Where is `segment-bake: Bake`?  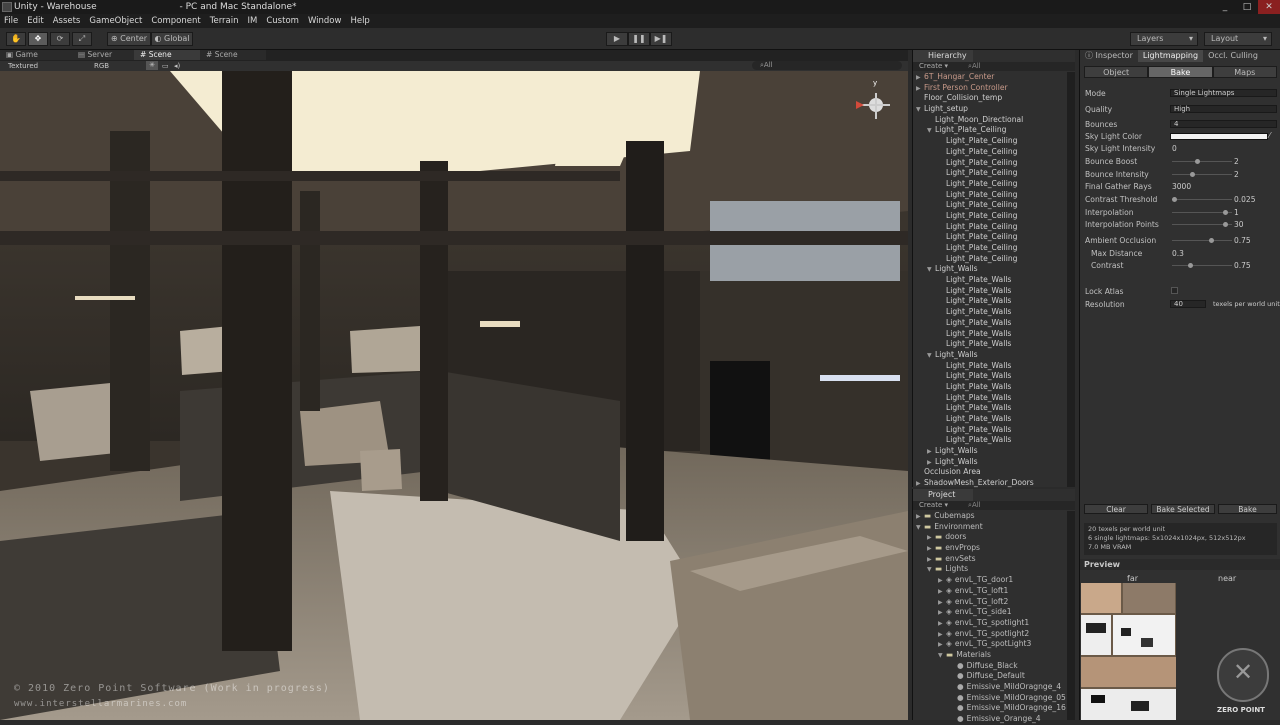 segment-bake: Bake is located at coordinates (1180, 72).